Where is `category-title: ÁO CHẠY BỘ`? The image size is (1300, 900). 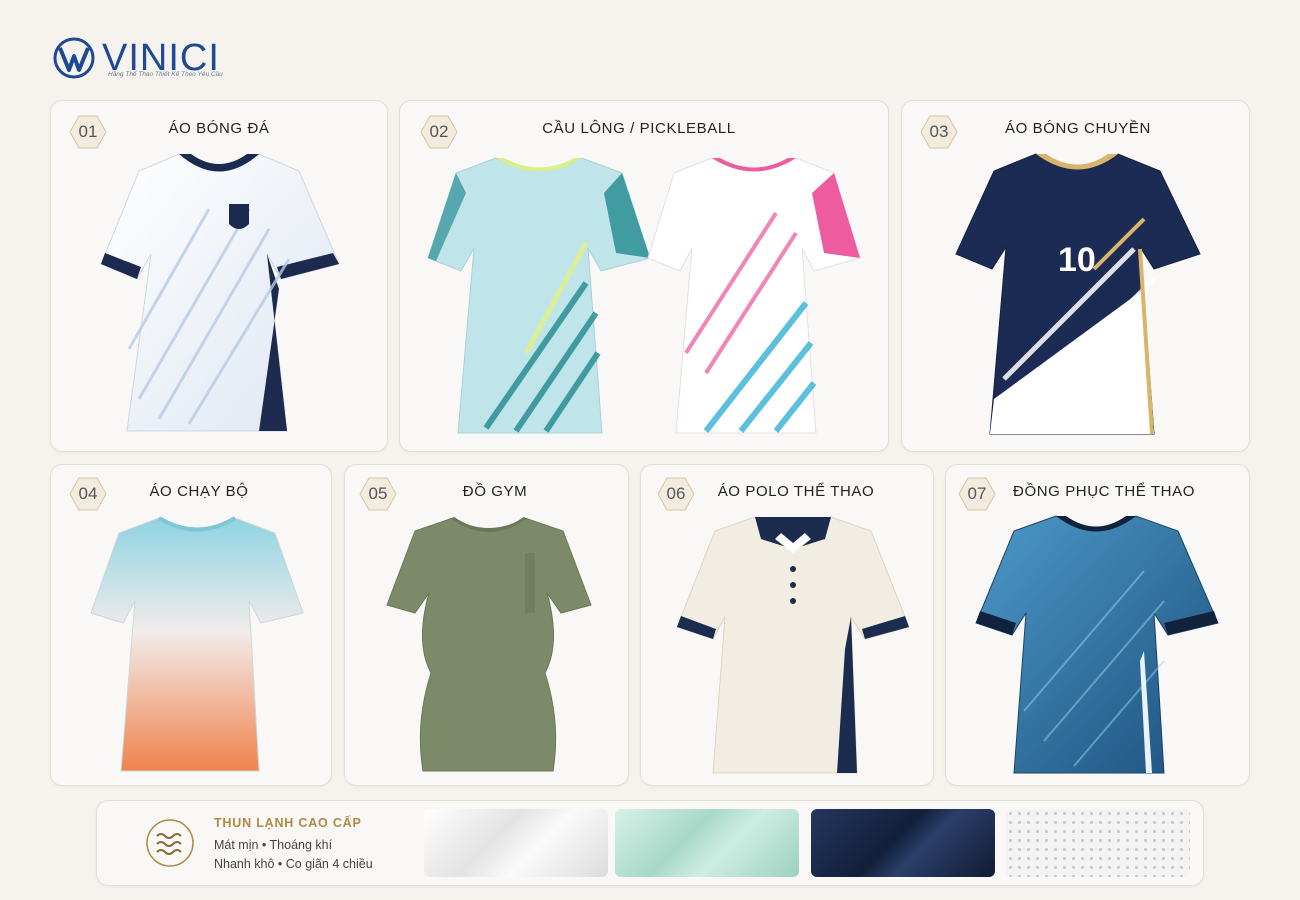
category-title: ÁO CHẠY BỘ is located at coordinates (199, 491).